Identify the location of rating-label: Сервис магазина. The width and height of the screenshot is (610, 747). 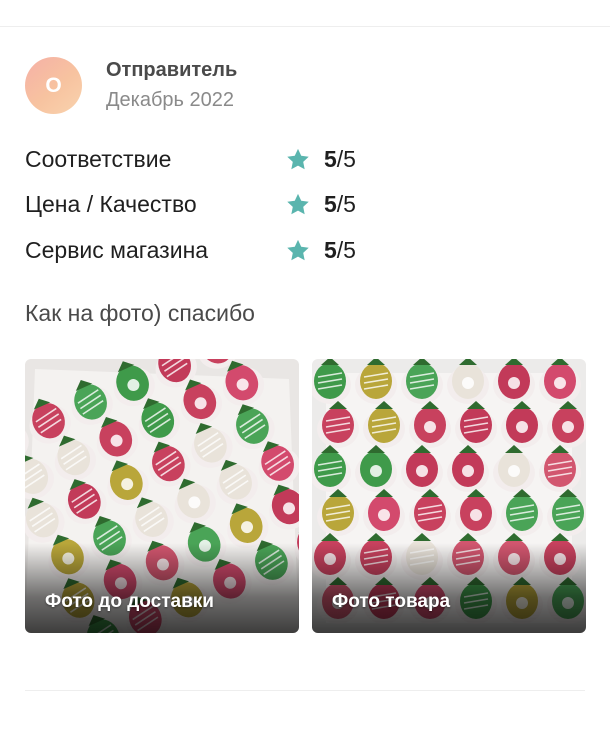
(117, 250).